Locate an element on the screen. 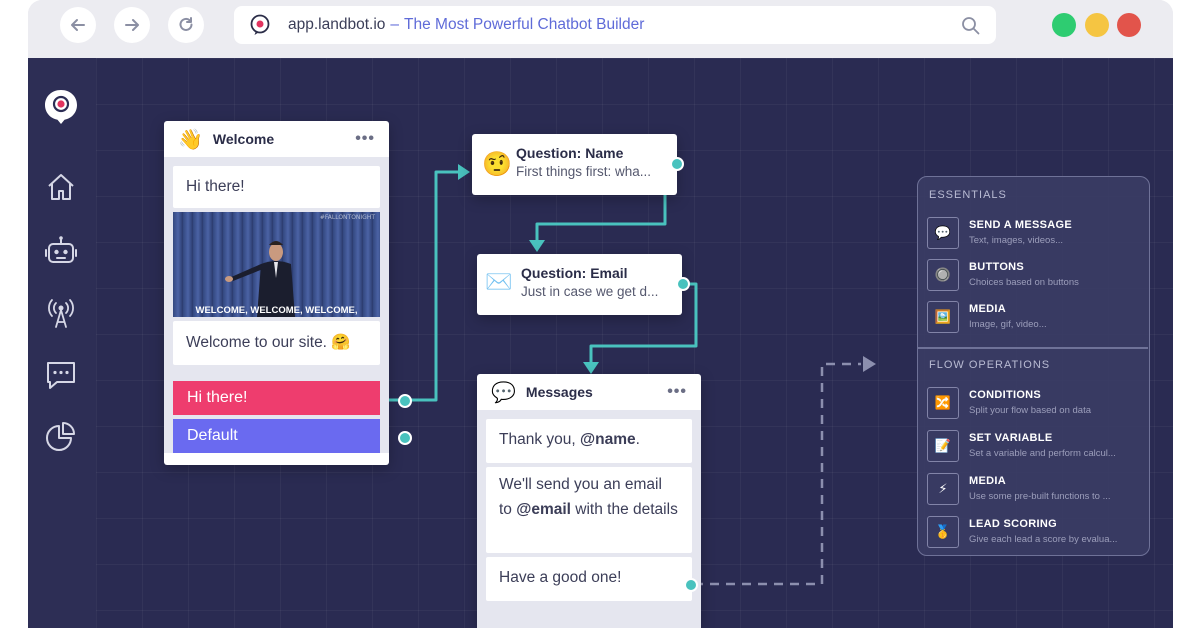 Image resolution: width=1200 pixels, height=628 pixels. welcome-card-title: Welcome is located at coordinates (243, 139).